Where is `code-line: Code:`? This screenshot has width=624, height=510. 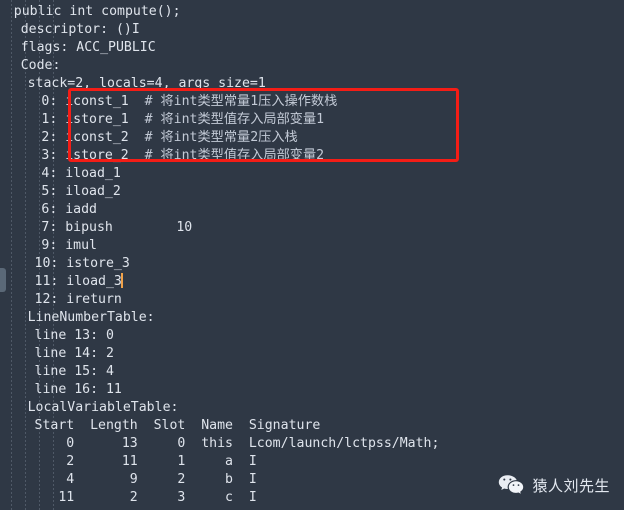
code-line: Code: is located at coordinates (312, 66).